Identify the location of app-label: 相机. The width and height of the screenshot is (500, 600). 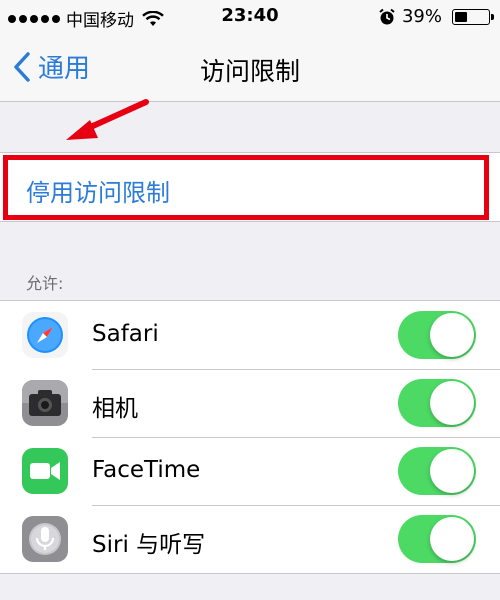
(115, 409).